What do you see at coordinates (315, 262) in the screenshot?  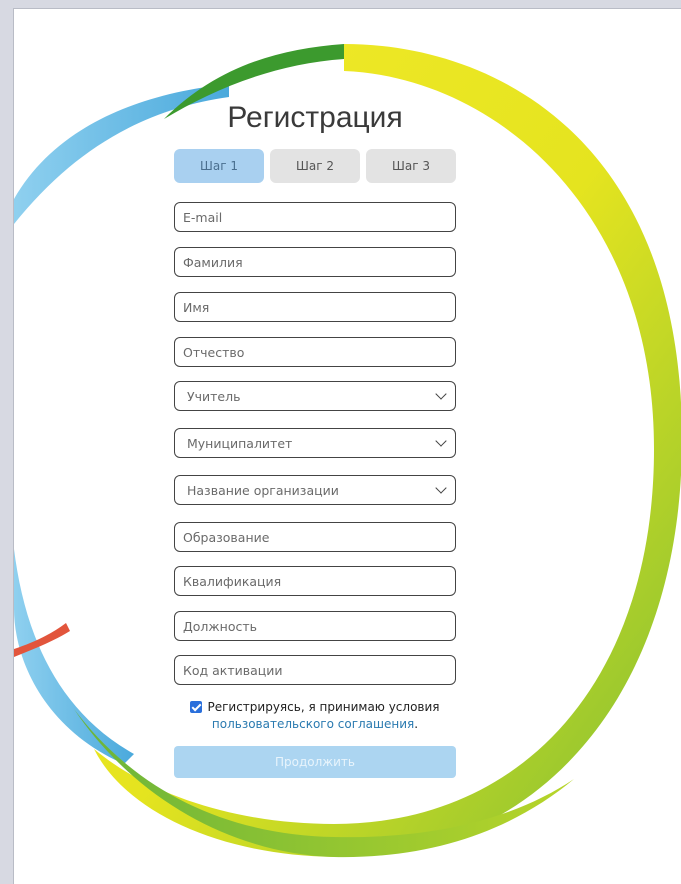 I see `last-name-field: Фамилия` at bounding box center [315, 262].